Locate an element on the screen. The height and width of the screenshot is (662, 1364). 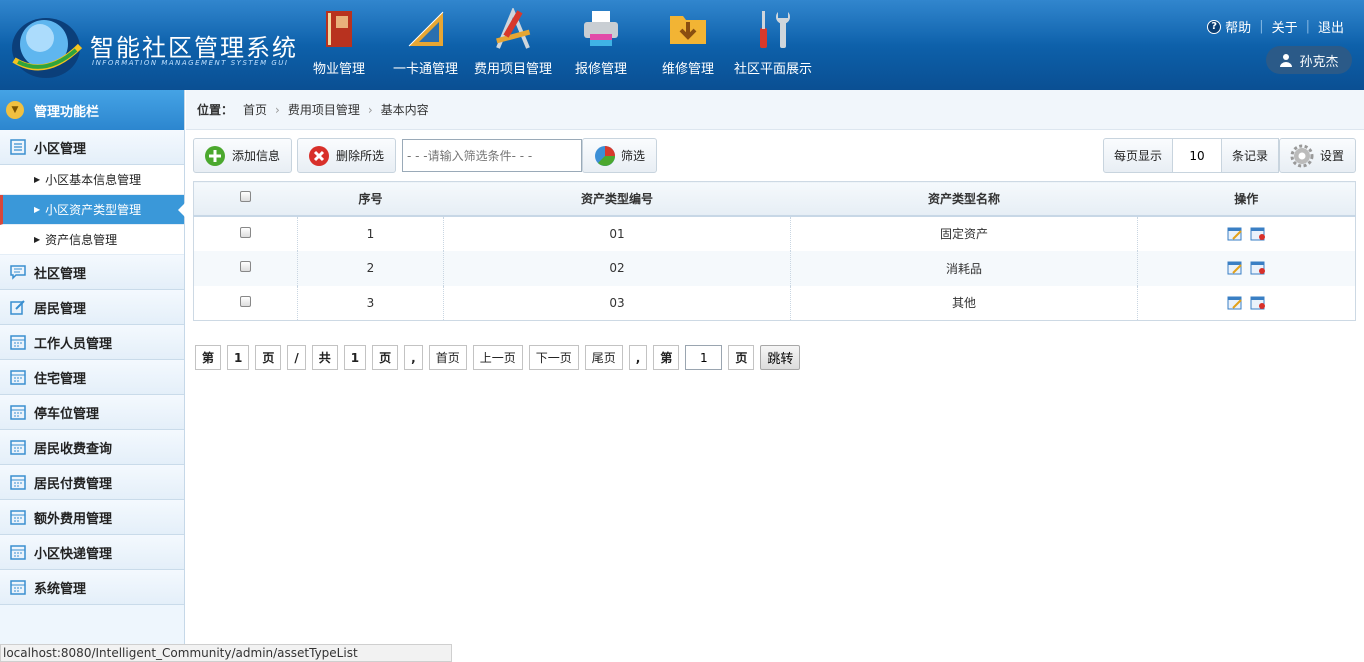
nav-repair-report: 报修管理 is located at coordinates (601, 44).